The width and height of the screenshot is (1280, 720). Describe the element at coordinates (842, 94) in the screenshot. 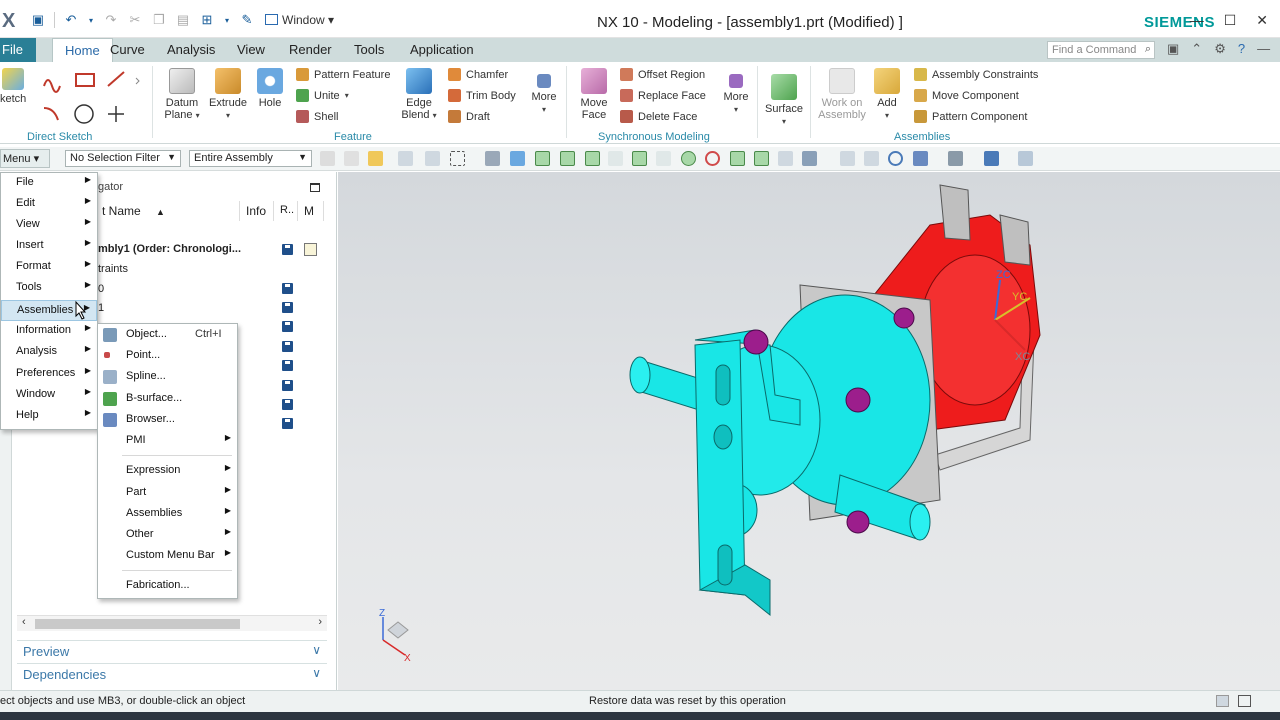

I see `work-on-assembly-button: Work on Assembly` at that location.